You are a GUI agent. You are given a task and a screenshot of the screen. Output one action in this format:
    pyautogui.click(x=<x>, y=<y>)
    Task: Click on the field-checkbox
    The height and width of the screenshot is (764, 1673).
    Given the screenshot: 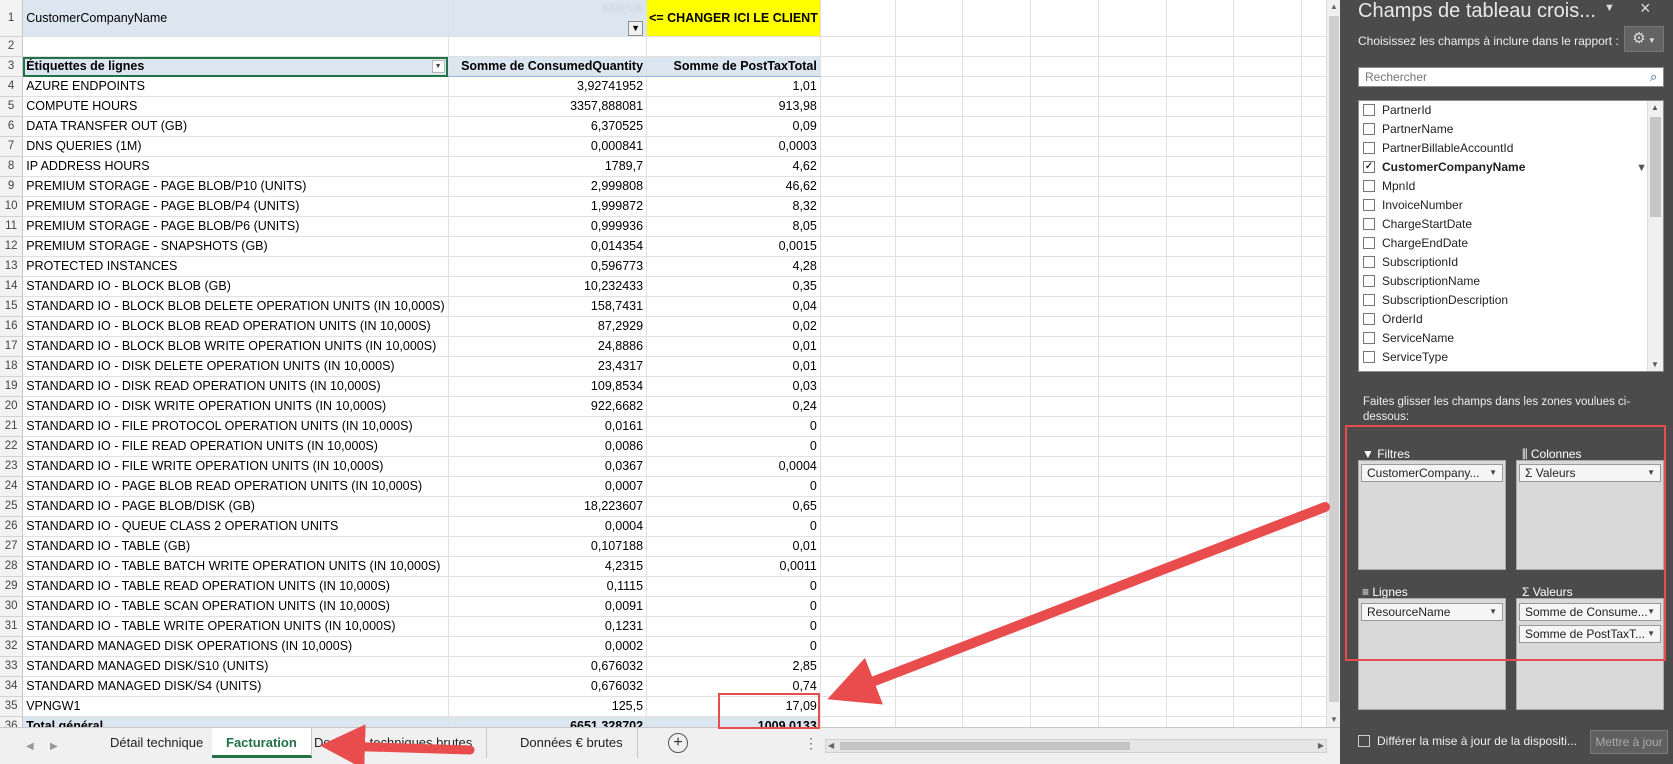 What is the action you would take?
    pyautogui.click(x=1369, y=337)
    